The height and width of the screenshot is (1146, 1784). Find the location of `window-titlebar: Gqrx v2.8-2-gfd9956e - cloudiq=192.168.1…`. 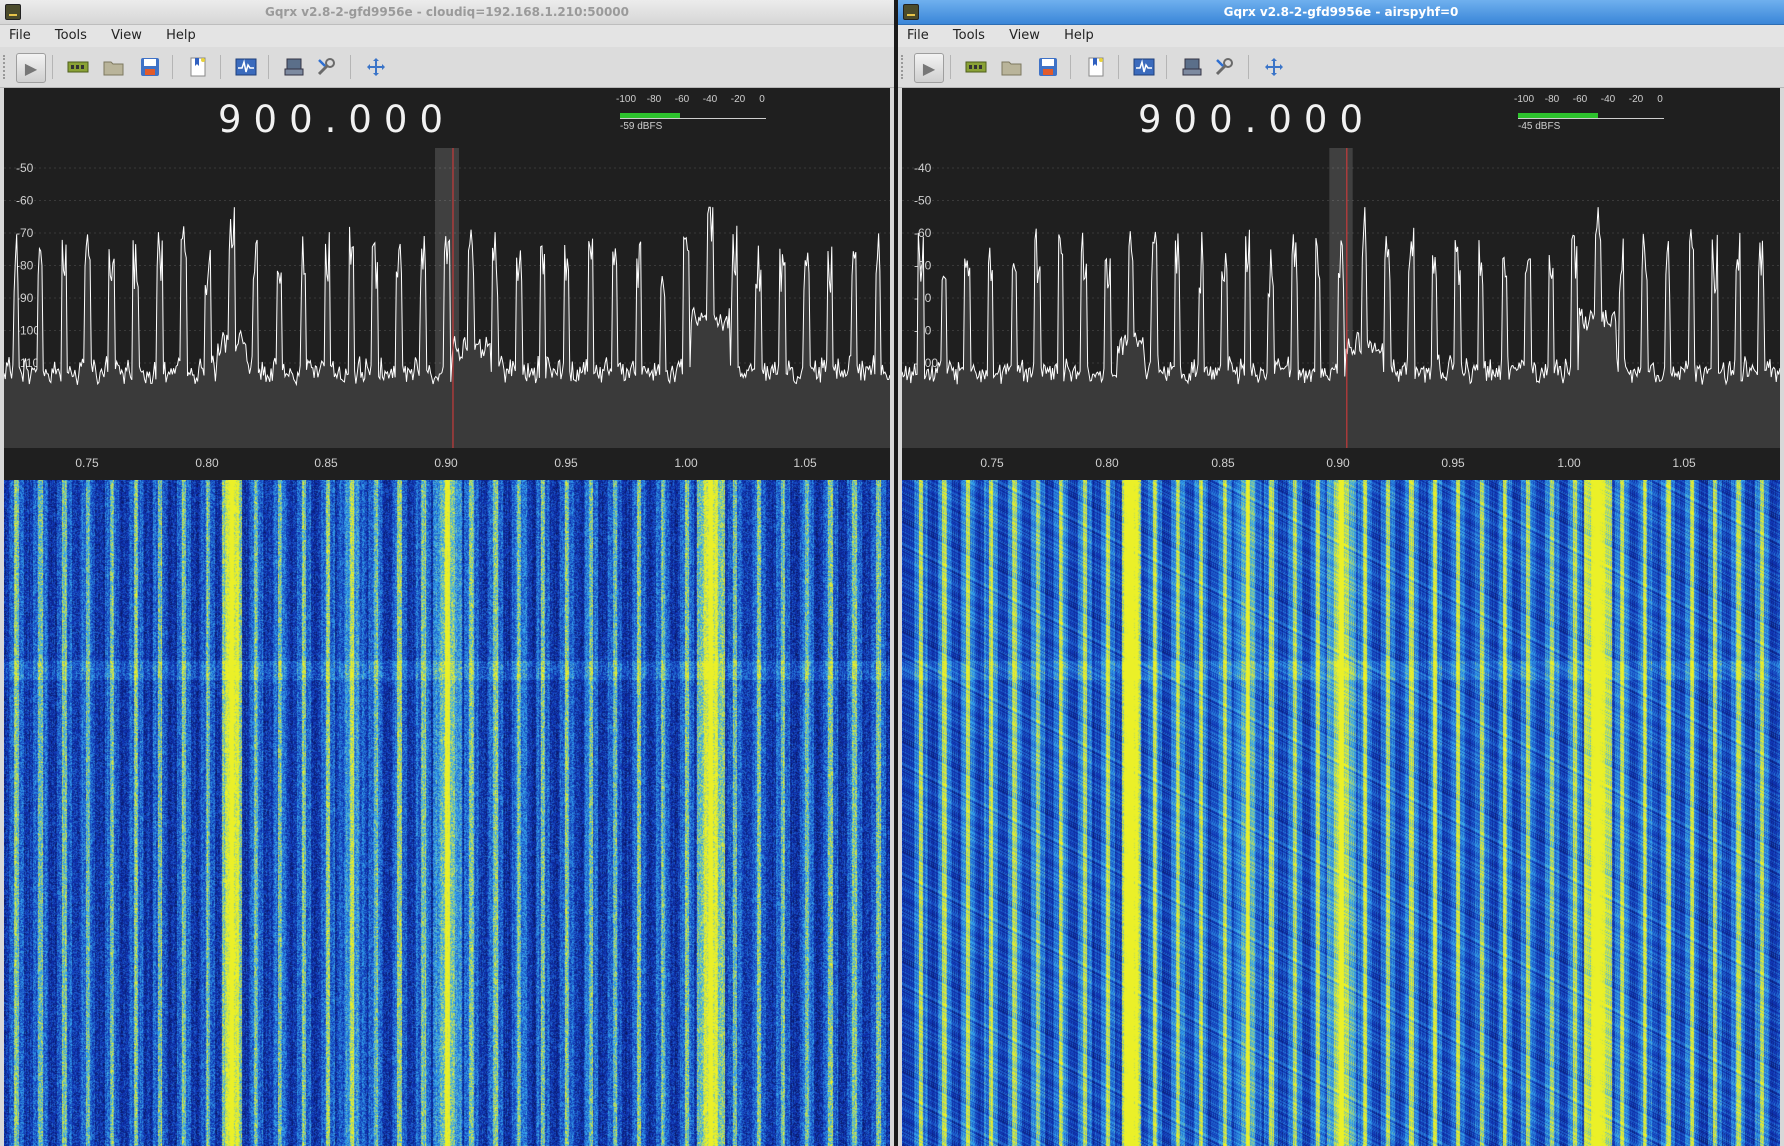

window-titlebar: Gqrx v2.8-2-gfd9956e - cloudiq=192.168.1… is located at coordinates (447, 12).